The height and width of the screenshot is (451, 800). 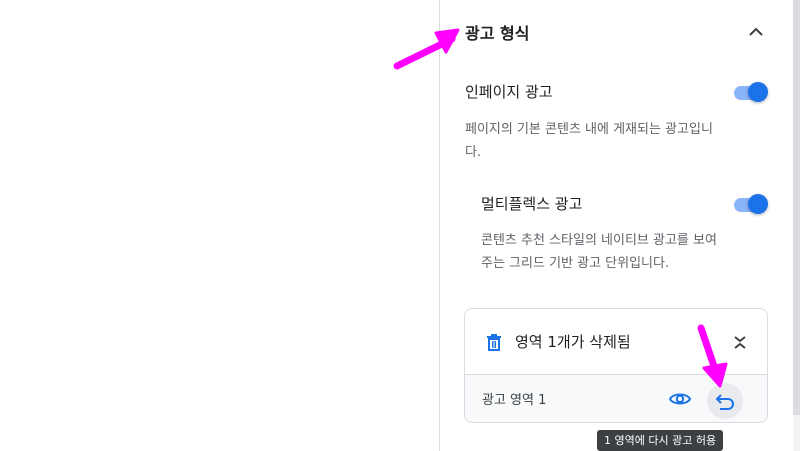 I want to click on removed-area-label: 광고 영역 1, so click(x=514, y=400).